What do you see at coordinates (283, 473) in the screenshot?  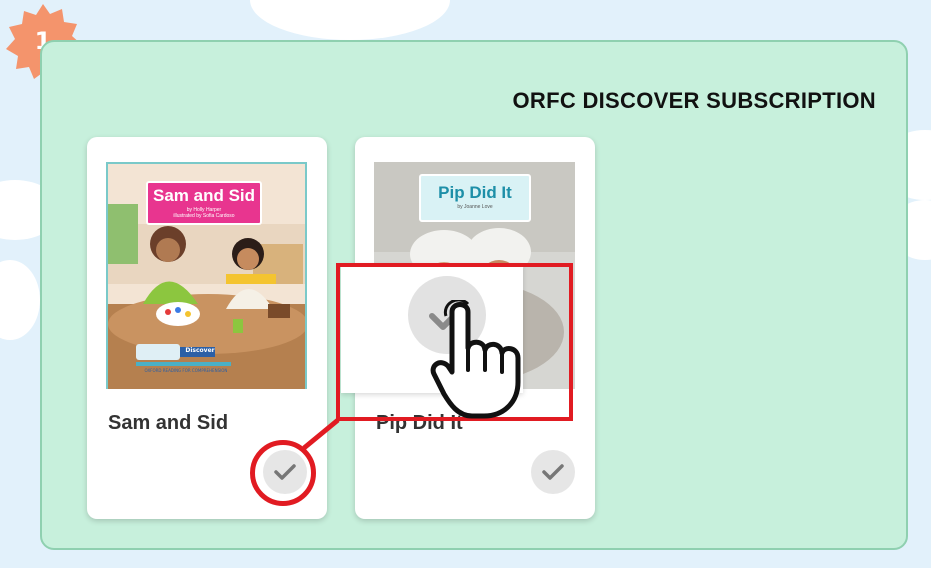 I see `highlight-circle` at bounding box center [283, 473].